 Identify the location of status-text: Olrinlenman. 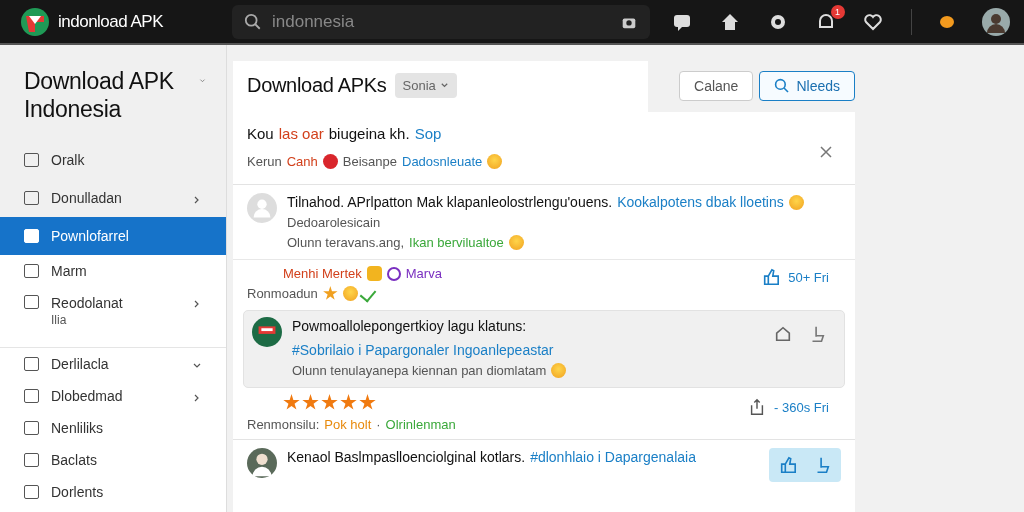
(420, 425).